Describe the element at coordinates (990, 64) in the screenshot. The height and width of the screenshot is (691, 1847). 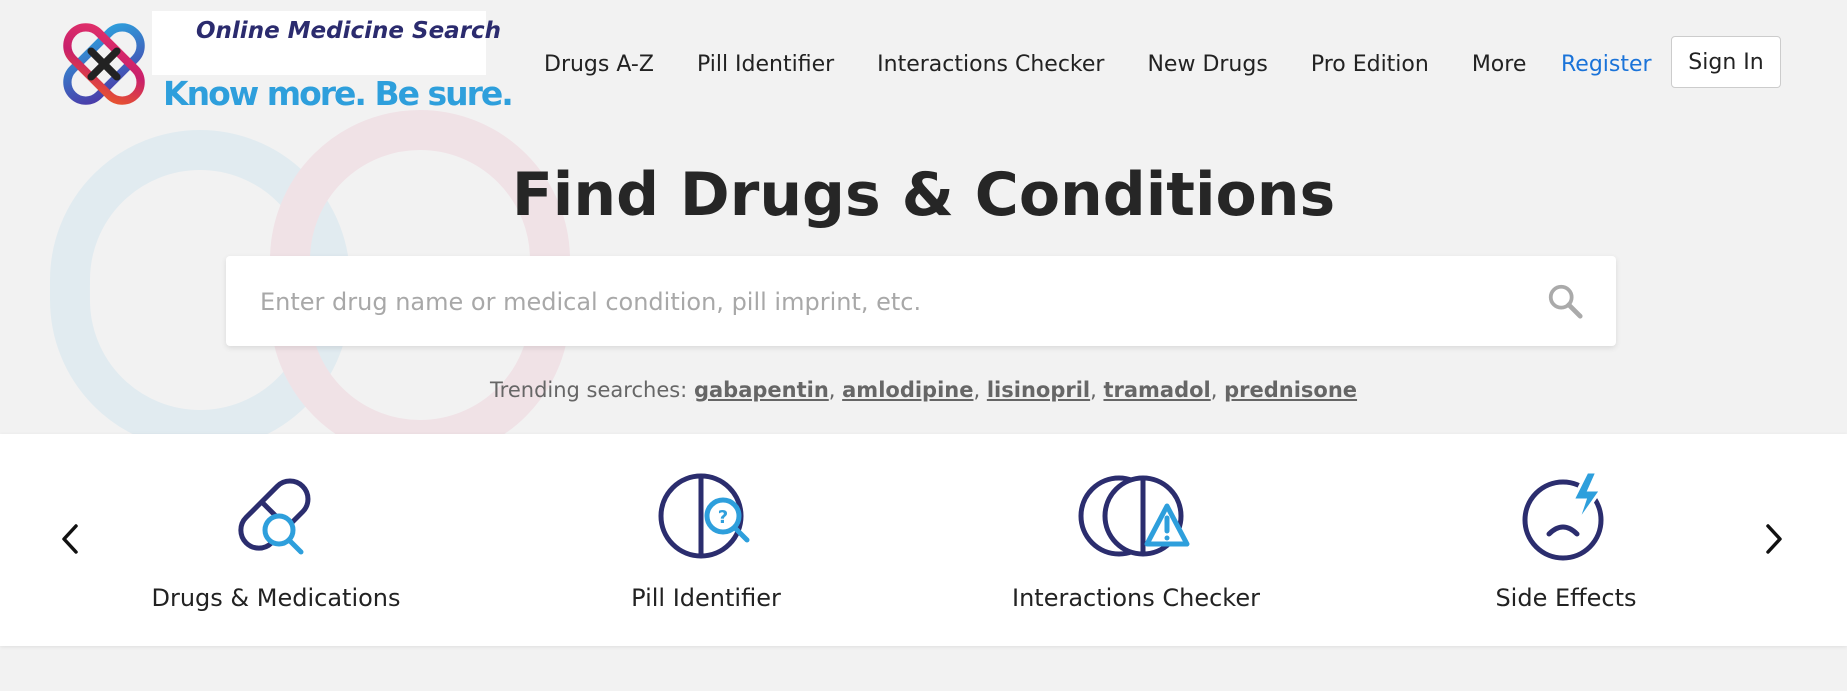
I see `nav-interactions-checker: Interactions Checker` at that location.